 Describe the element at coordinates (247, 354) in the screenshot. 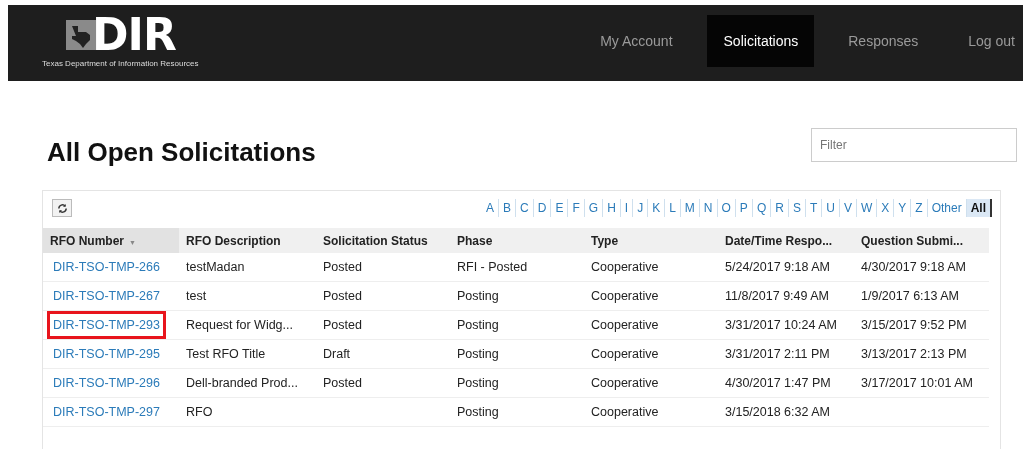

I see `table-cell: Test RFO Title` at that location.